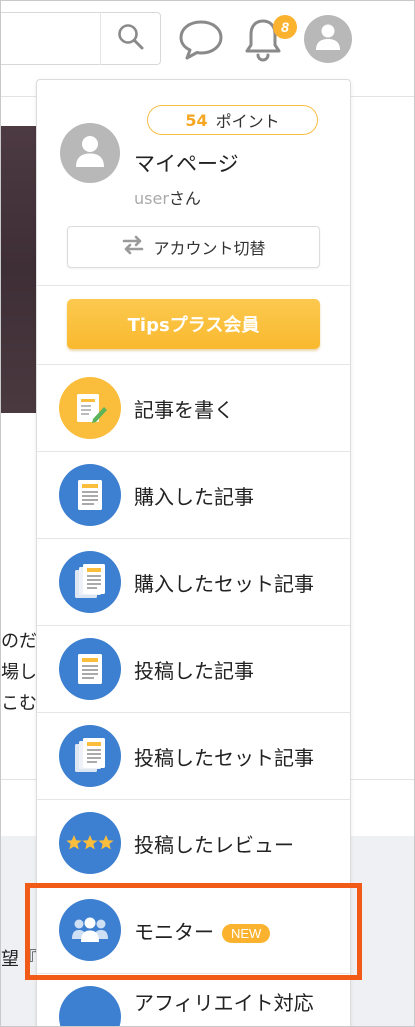 The image size is (415, 1027). Describe the element at coordinates (247, 121) in the screenshot. I see `points-label: ポイント` at that location.